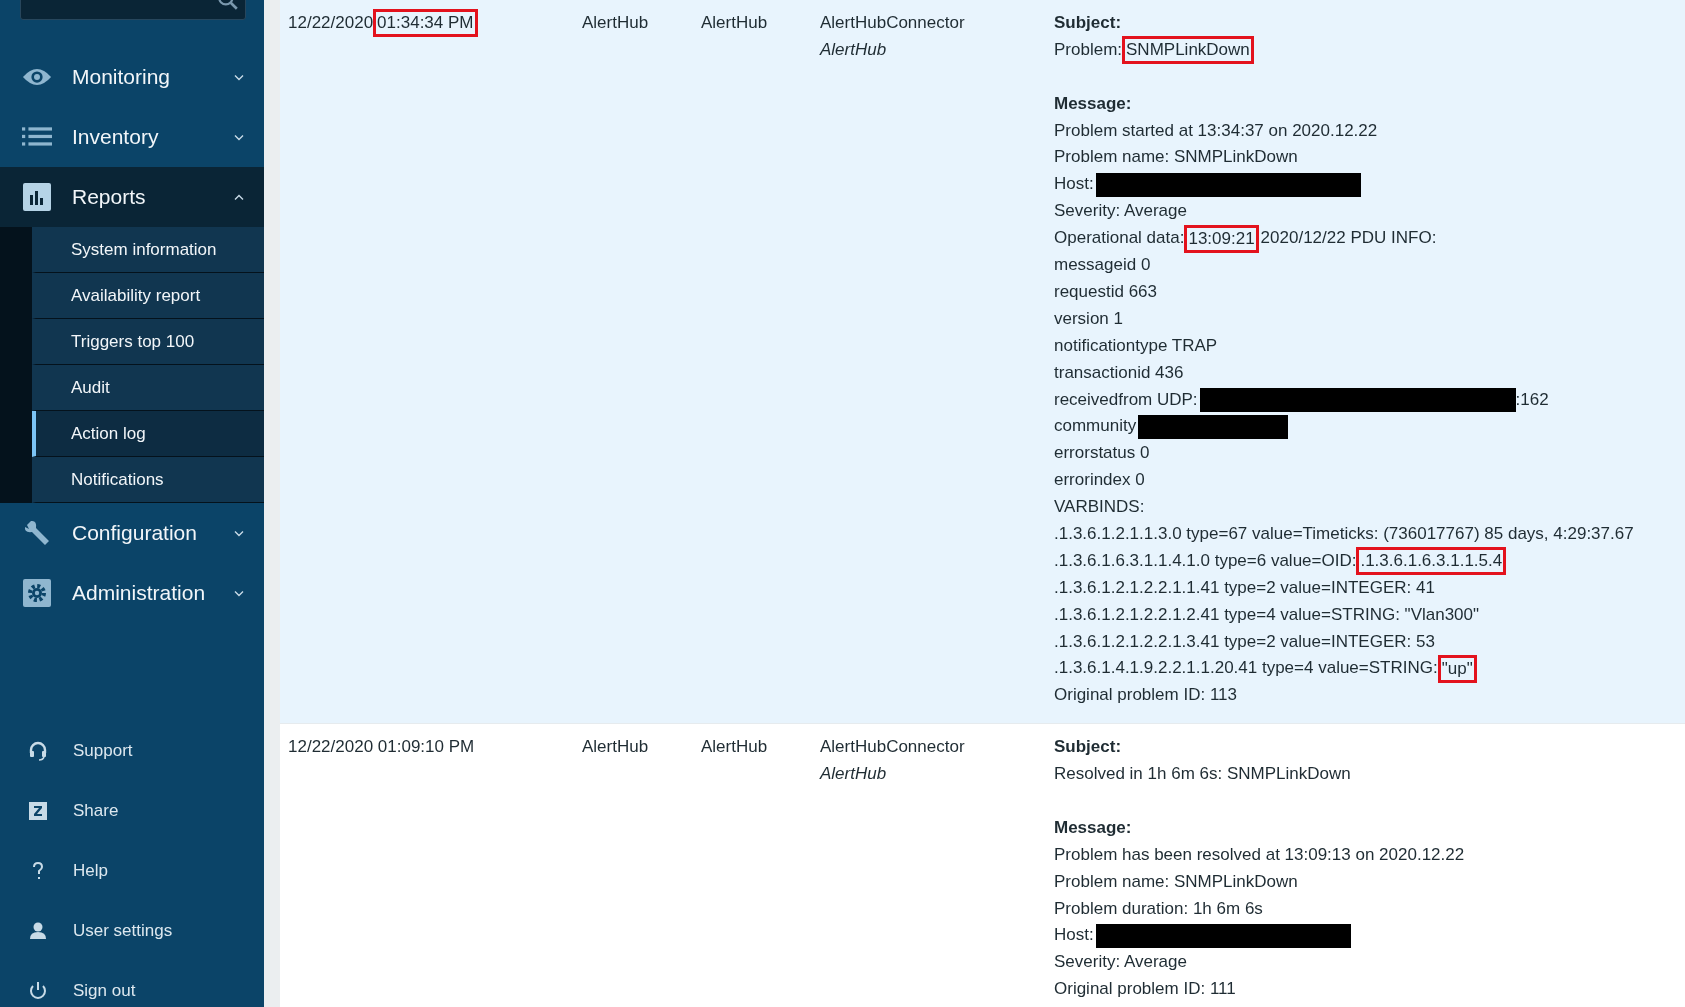 The image size is (1685, 1007). I want to click on sidebar-link: Support, so click(132, 751).